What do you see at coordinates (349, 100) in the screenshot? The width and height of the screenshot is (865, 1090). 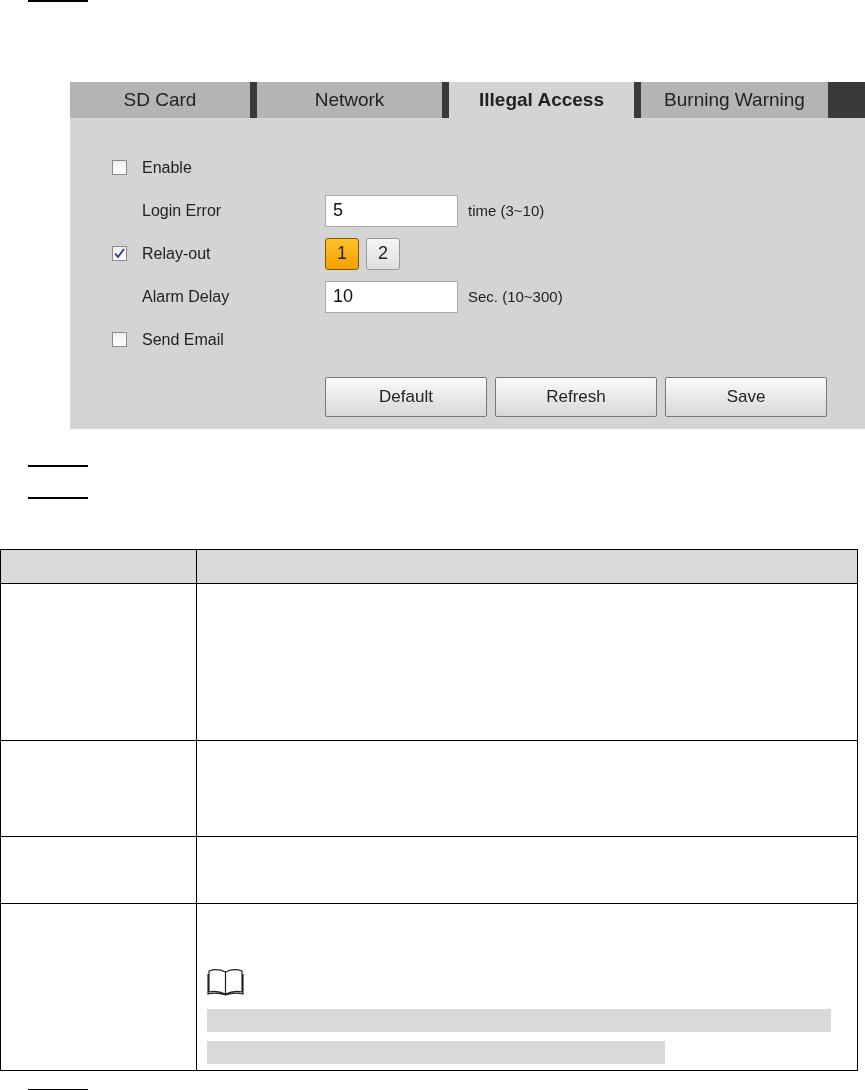 I see `tab: Network` at bounding box center [349, 100].